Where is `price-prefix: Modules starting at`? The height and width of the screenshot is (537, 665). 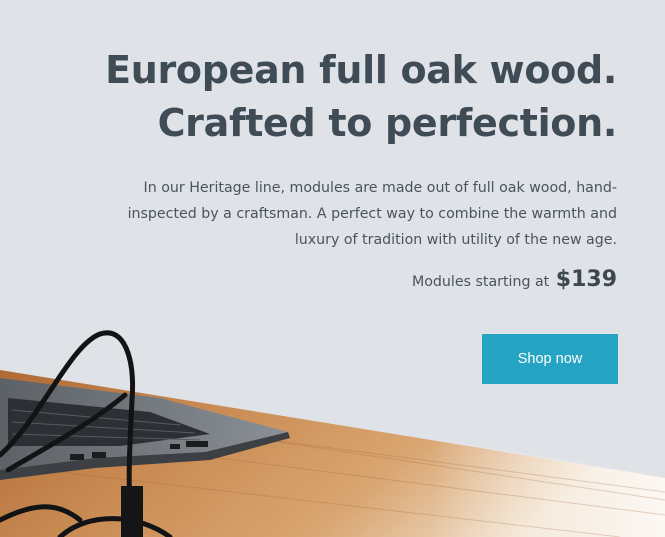 price-prefix: Modules starting at is located at coordinates (481, 282).